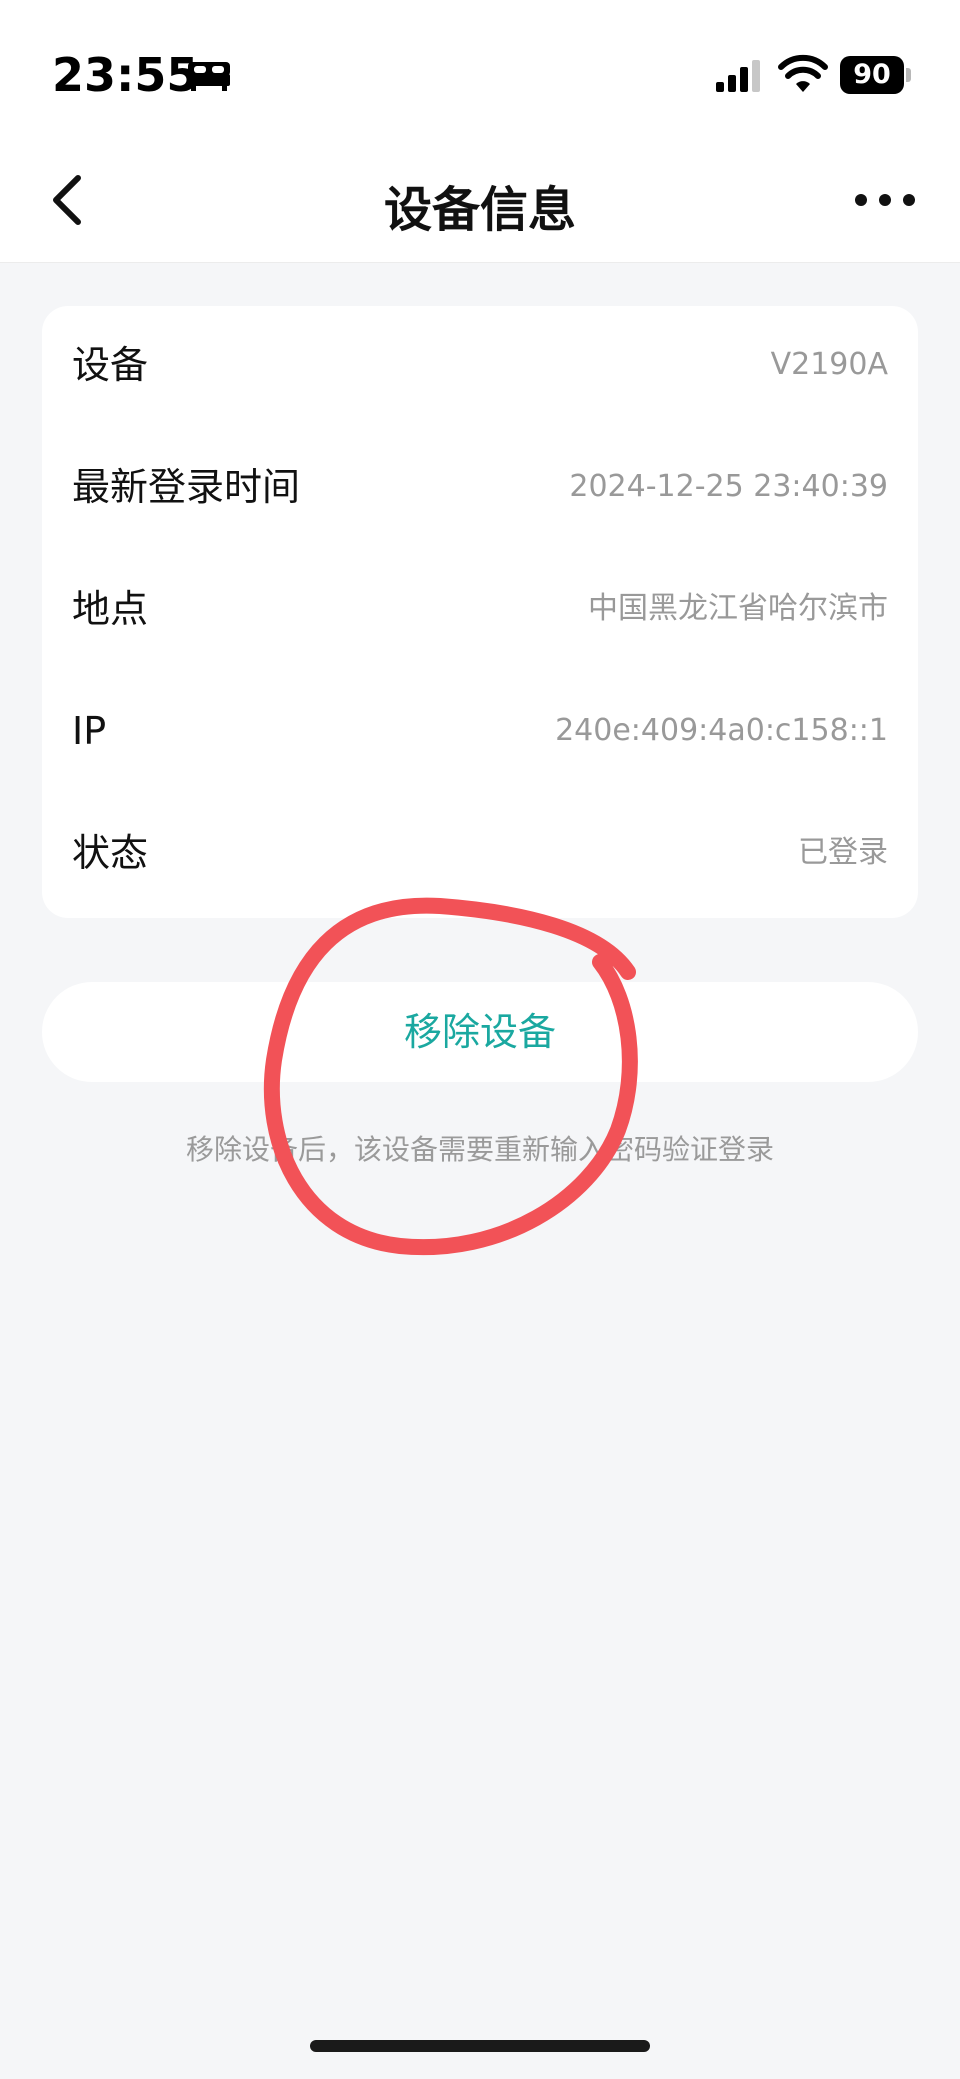 The image size is (960, 2079). Describe the element at coordinates (480, 853) in the screenshot. I see `info-row-status: 状态 已登录` at that location.